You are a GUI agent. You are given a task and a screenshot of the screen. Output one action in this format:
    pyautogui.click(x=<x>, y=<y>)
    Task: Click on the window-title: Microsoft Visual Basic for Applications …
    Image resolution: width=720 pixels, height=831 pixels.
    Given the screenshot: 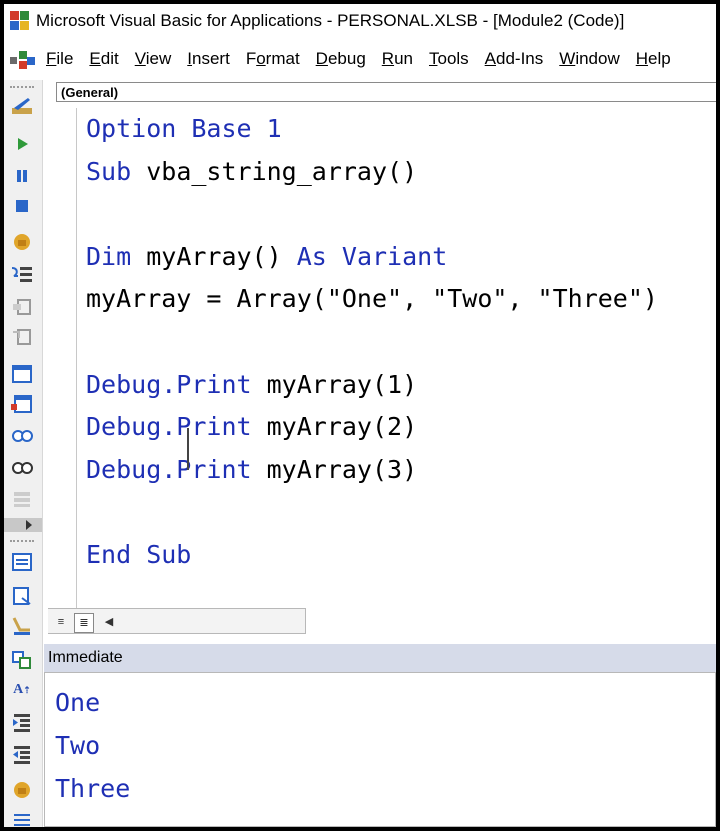 What is the action you would take?
    pyautogui.click(x=330, y=20)
    